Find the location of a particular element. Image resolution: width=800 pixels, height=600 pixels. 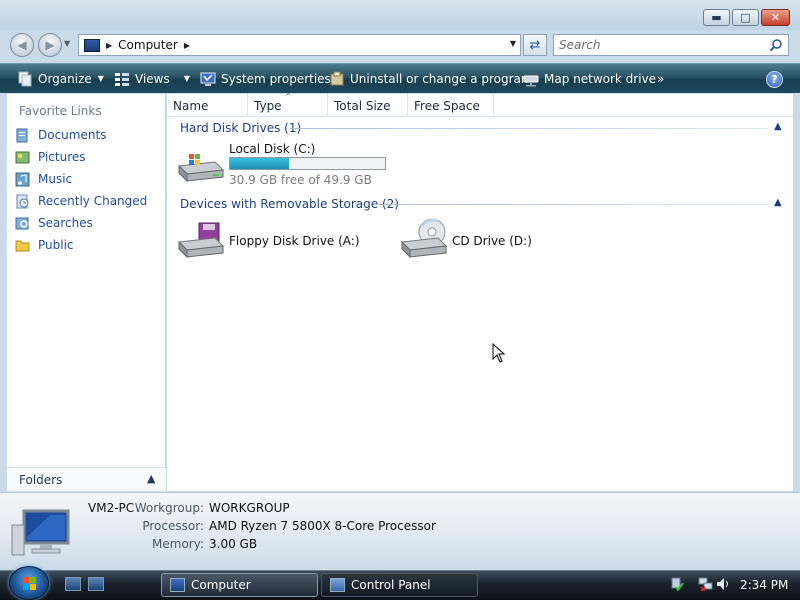

favorite-link-music: Music is located at coordinates (43, 179).